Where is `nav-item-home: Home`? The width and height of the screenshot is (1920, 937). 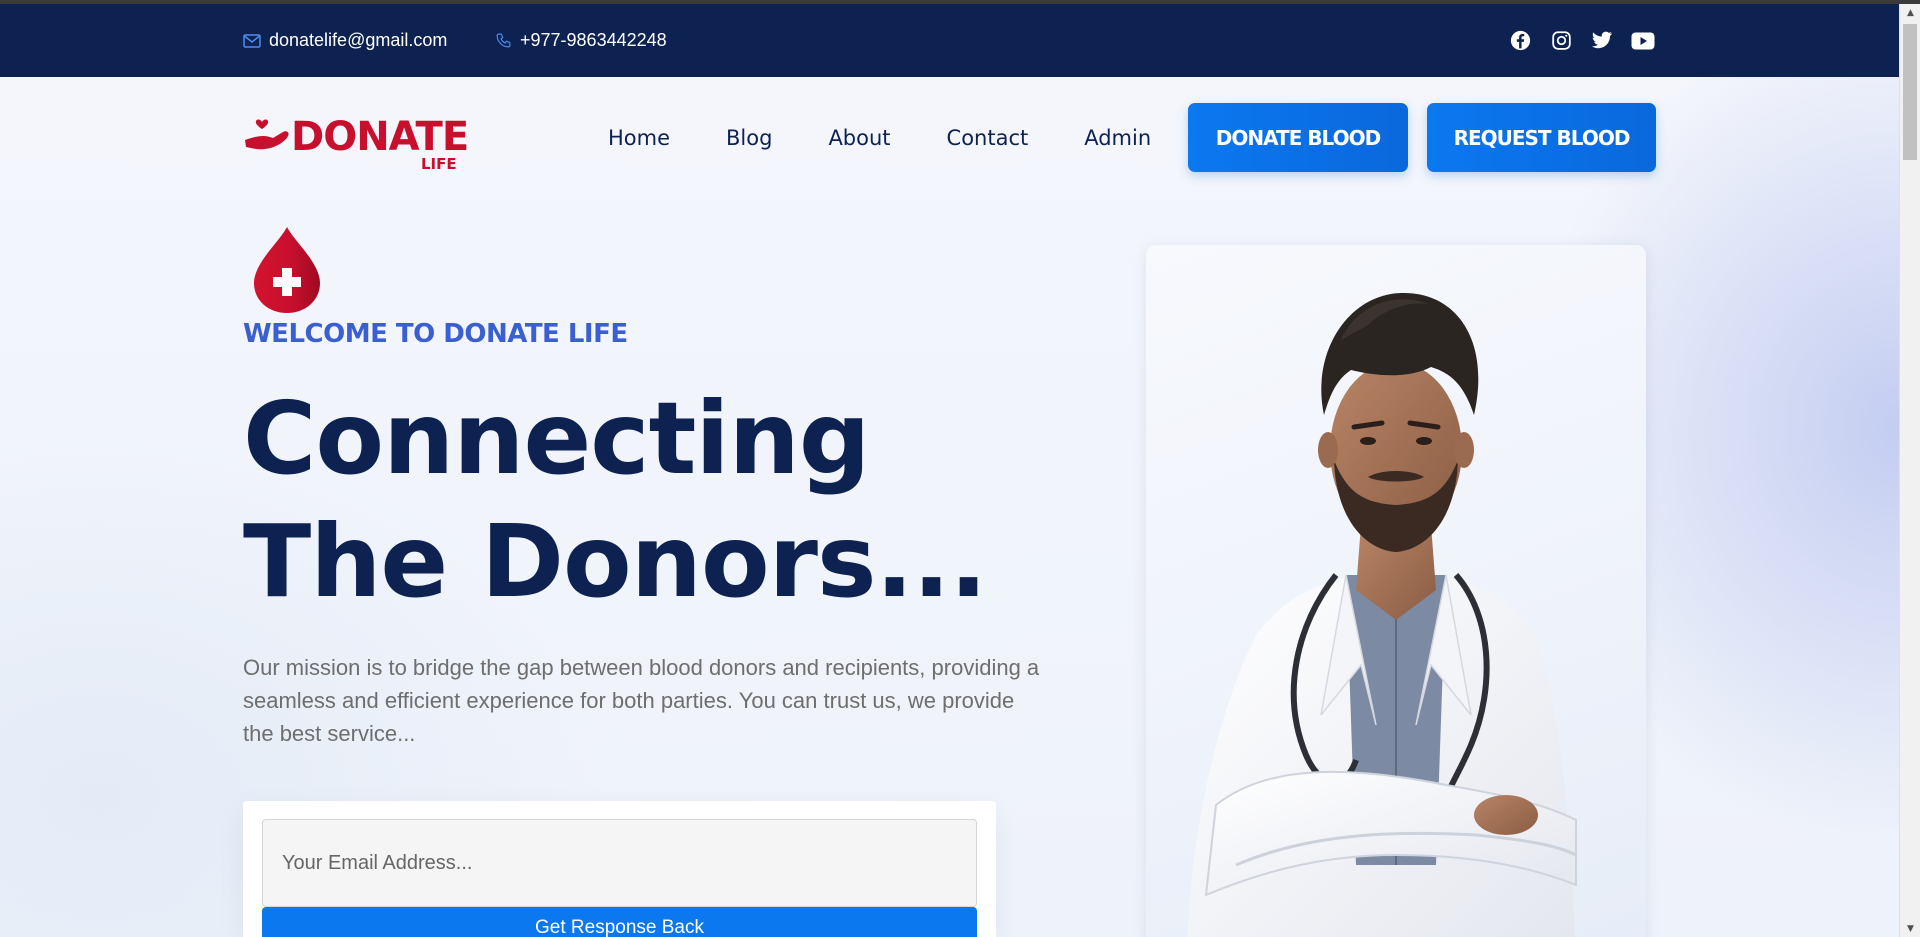
nav-item-home: Home is located at coordinates (639, 138).